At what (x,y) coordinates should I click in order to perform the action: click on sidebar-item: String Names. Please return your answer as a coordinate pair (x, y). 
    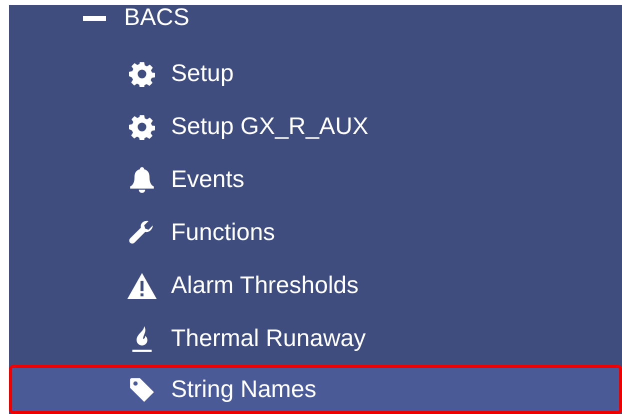
    Looking at the image, I should click on (315, 389).